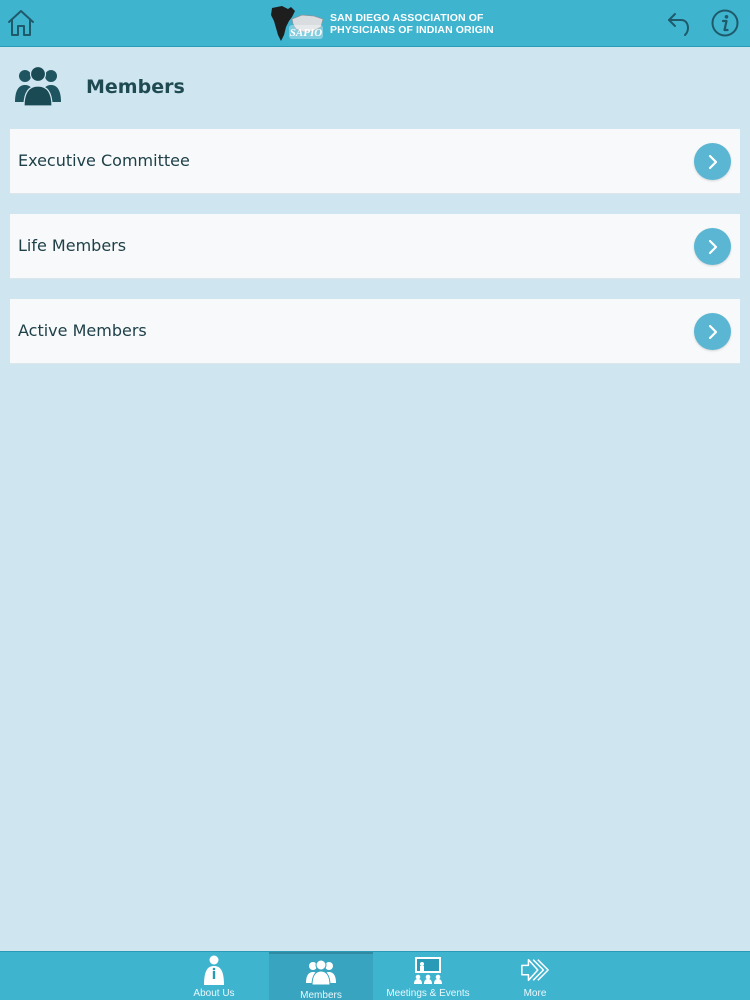 This screenshot has height=1000, width=750. I want to click on about-person-info-icon, so click(214, 970).